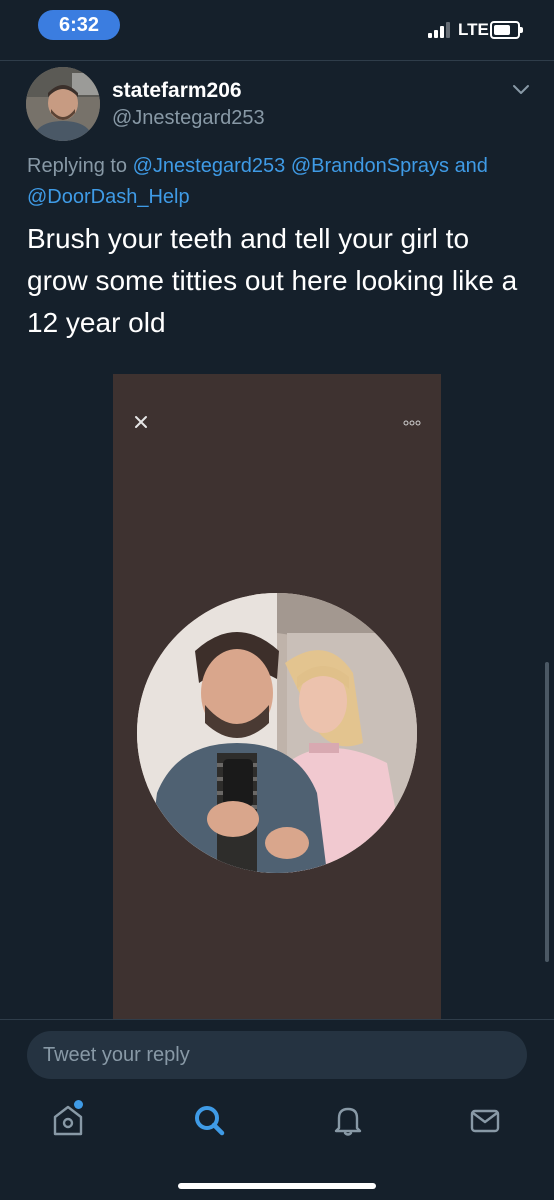  I want to click on close-icon, so click(141, 422).